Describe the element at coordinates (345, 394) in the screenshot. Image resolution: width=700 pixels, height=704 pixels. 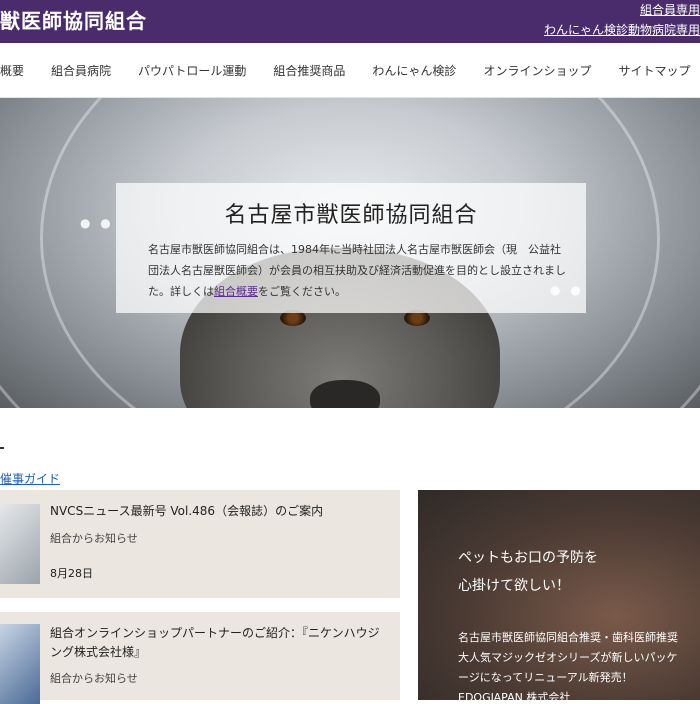
I see `dog-nose` at that location.